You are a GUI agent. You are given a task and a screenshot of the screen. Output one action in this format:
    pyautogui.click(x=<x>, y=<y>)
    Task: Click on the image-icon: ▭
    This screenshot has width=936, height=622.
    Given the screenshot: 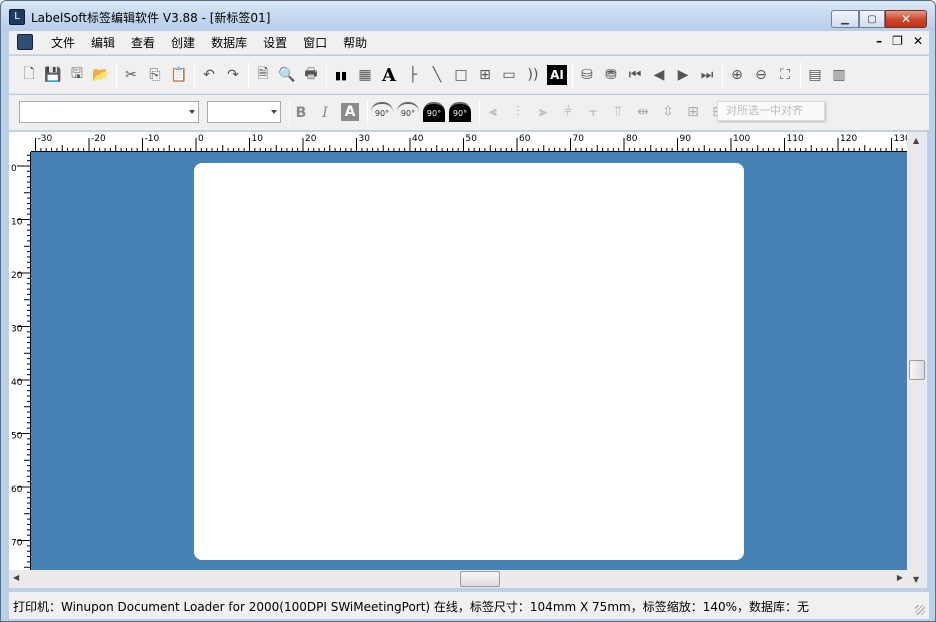 What is the action you would take?
    pyautogui.click(x=509, y=75)
    